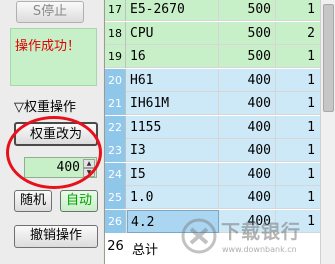  I want to click on total-row-index: 26, so click(115, 246).